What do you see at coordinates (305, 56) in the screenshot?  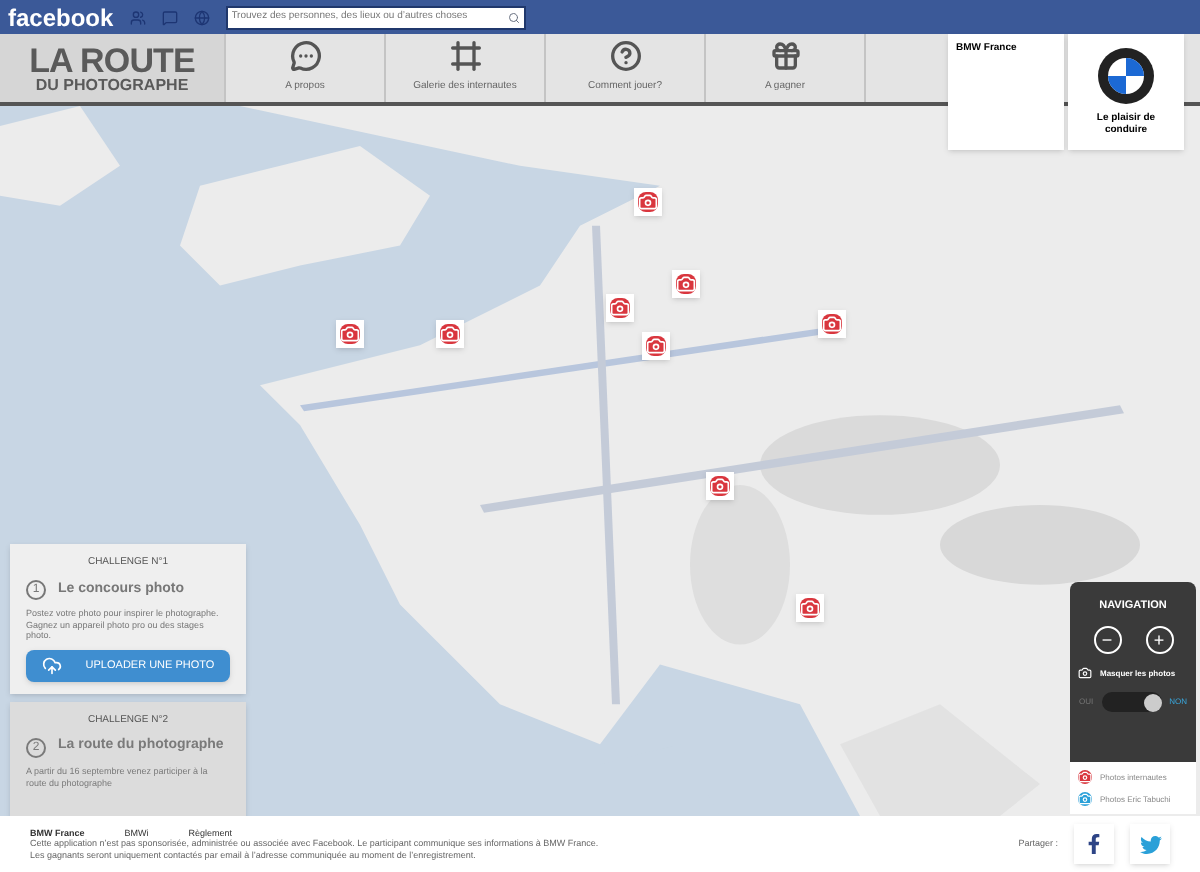 I see `chat-icon` at bounding box center [305, 56].